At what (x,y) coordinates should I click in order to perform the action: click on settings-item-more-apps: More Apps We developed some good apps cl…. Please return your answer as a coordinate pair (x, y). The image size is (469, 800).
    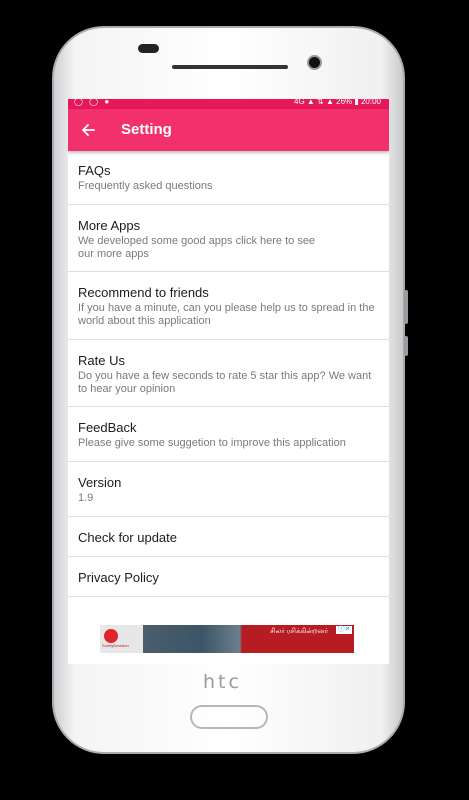
    Looking at the image, I should click on (228, 238).